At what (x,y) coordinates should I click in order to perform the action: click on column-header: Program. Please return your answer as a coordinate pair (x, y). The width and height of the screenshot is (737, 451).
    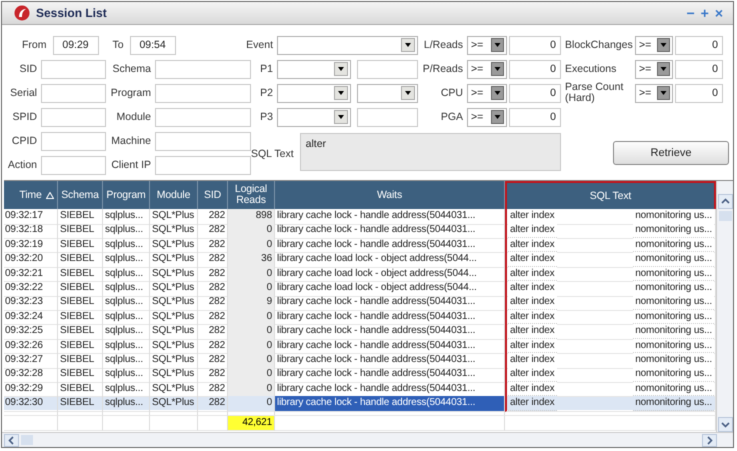
    Looking at the image, I should click on (126, 195).